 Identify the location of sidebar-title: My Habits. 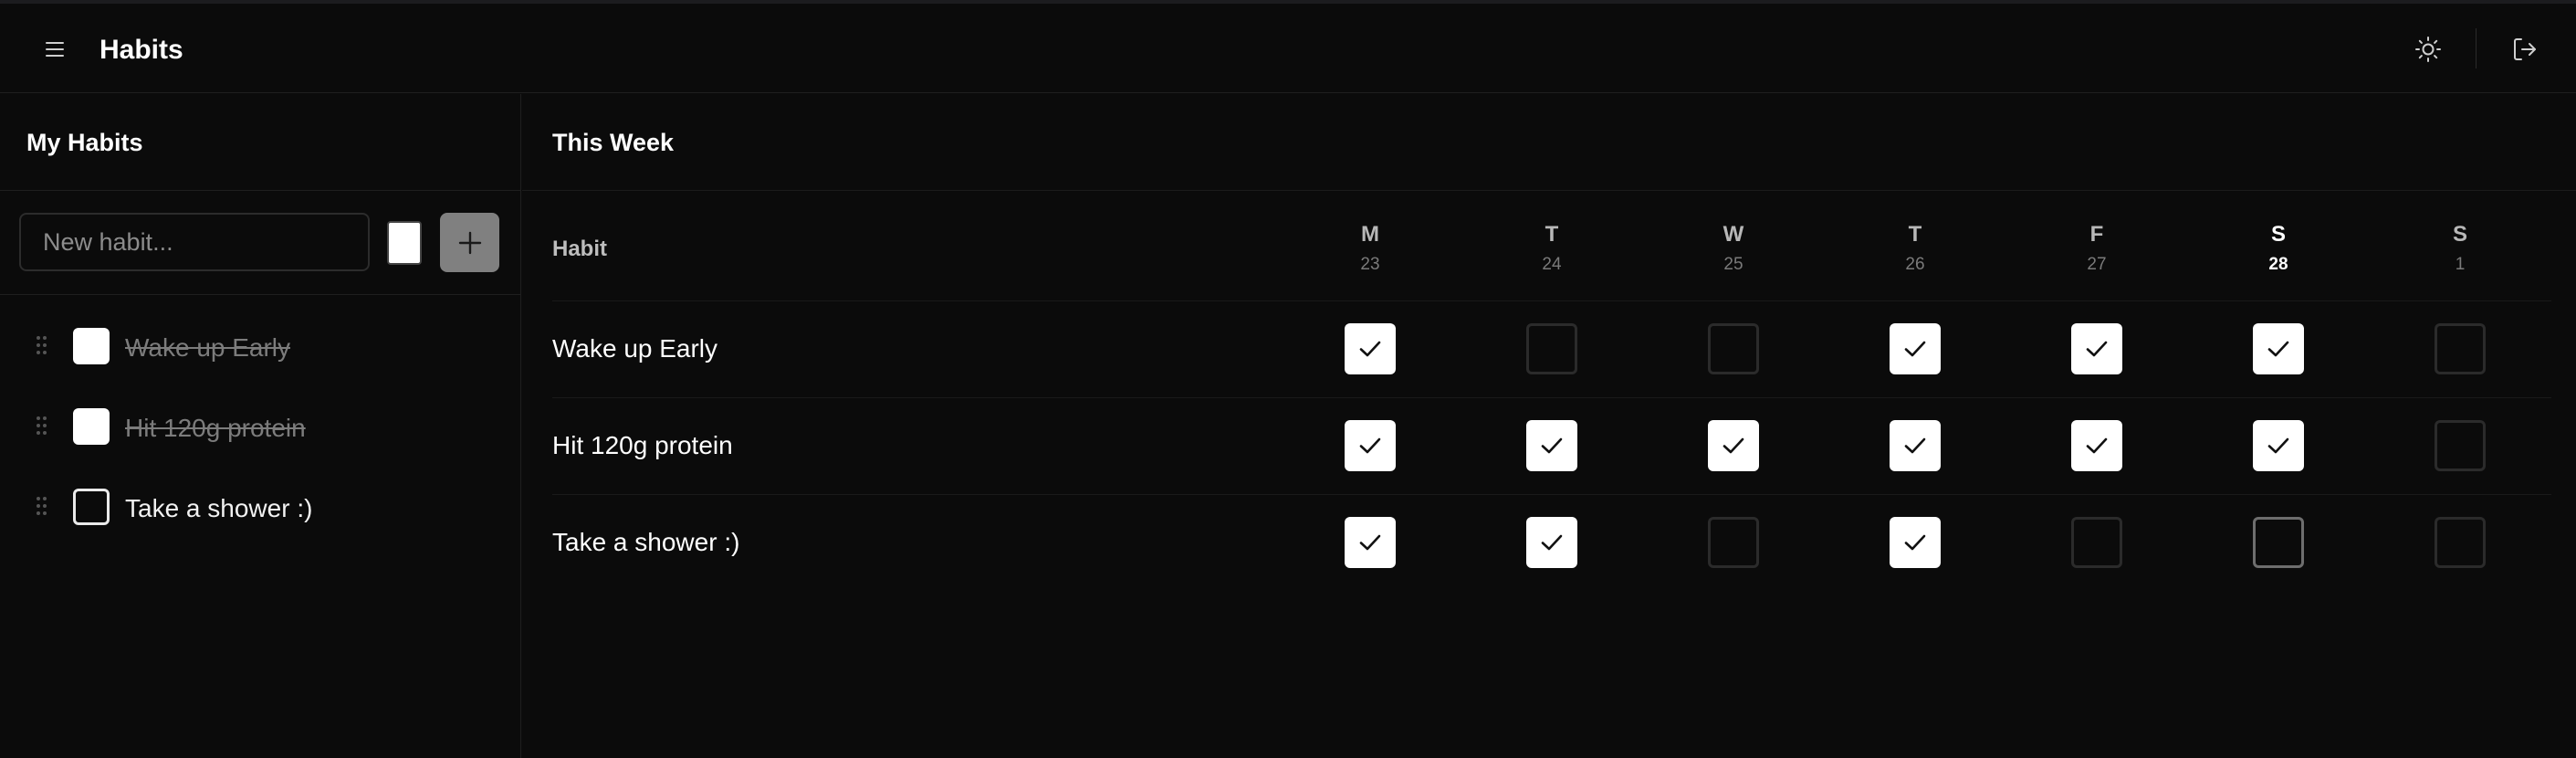
(84, 142).